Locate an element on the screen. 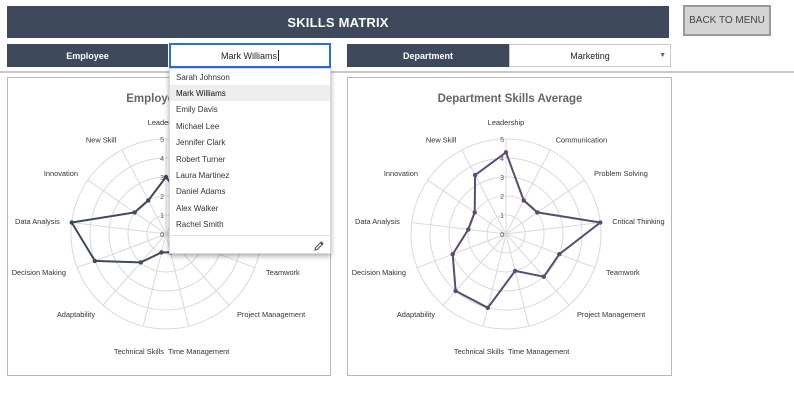 Image resolution: width=794 pixels, height=397 pixels. department-tick-label: 0 is located at coordinates (502, 235).